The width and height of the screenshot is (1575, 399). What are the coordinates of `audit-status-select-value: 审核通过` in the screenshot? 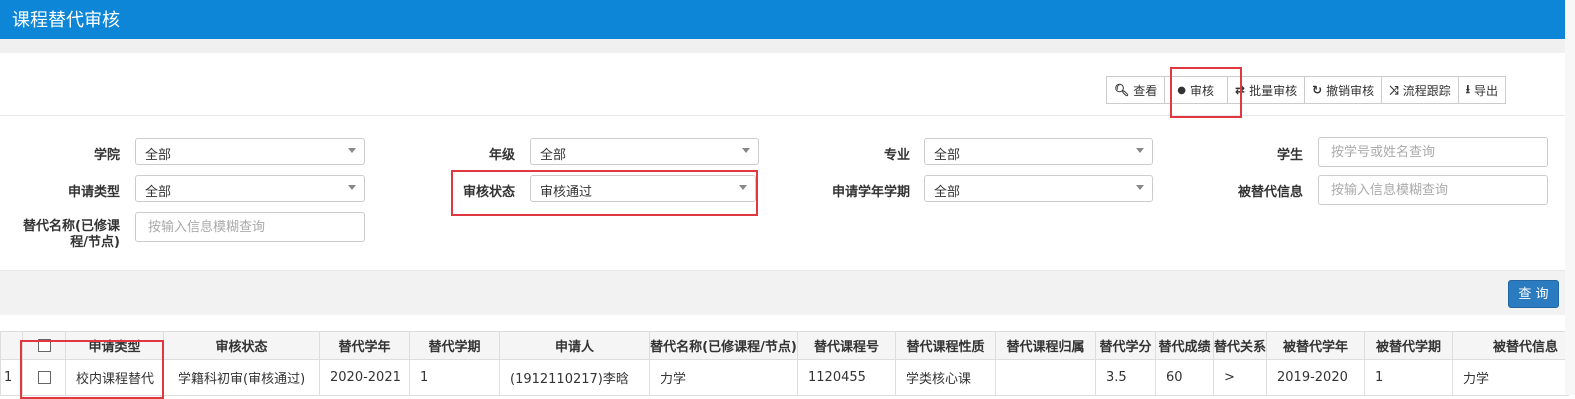 It's located at (566, 192).